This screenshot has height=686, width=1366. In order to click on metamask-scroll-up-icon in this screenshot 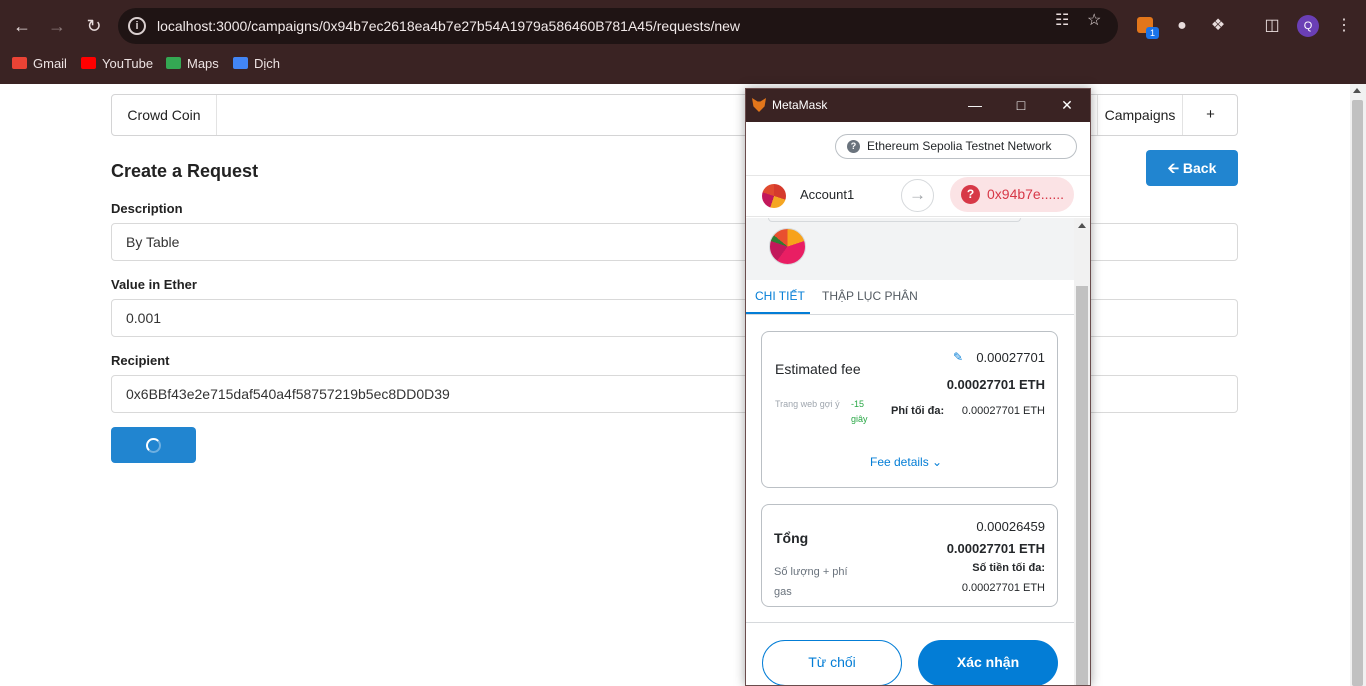, I will do `click(1082, 225)`.